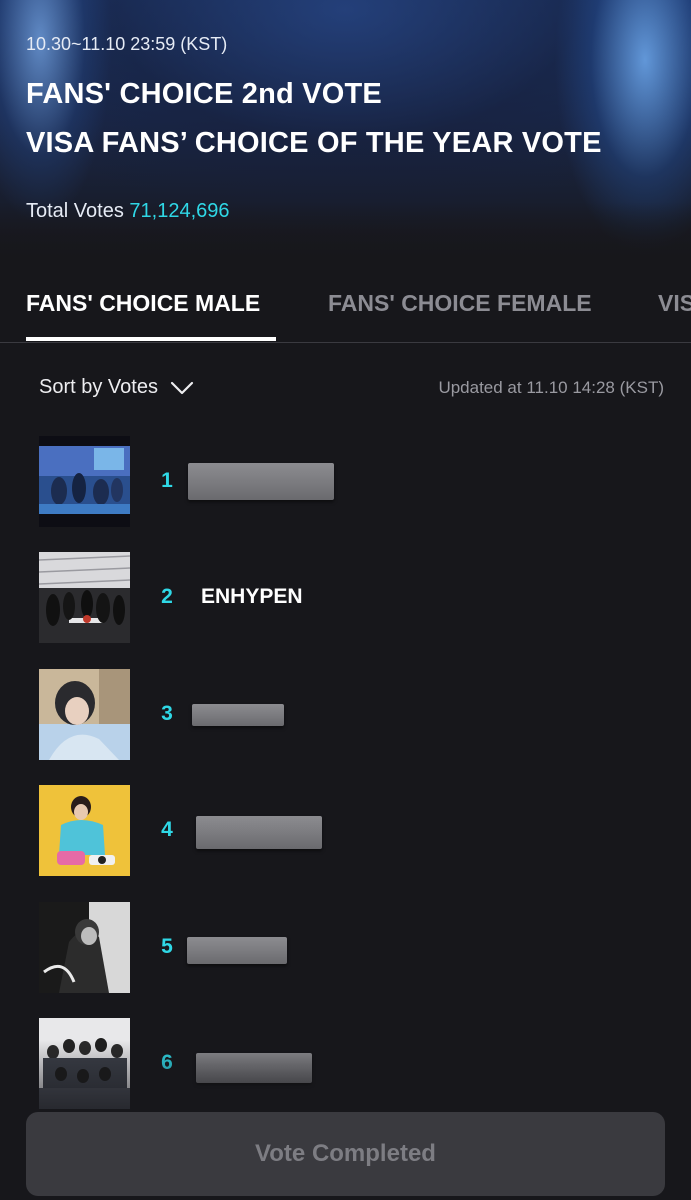  I want to click on ranking-row-5: 5, so click(345, 947).